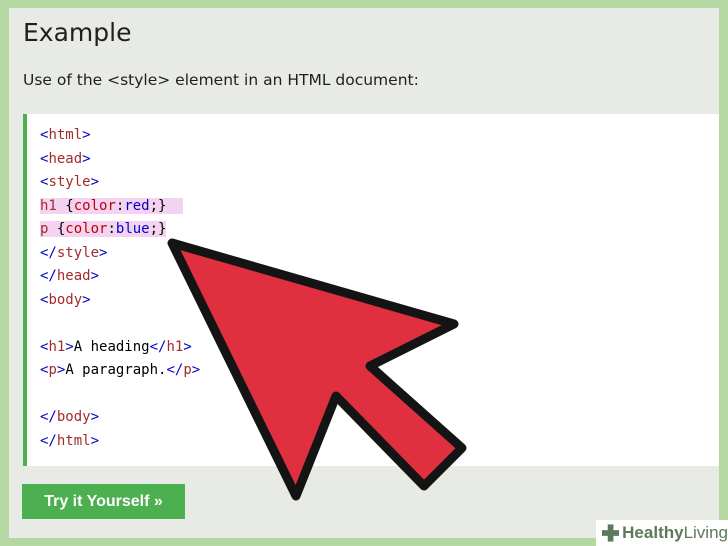 The height and width of the screenshot is (546, 728). What do you see at coordinates (111, 346) in the screenshot?
I see `code-token: A heading` at bounding box center [111, 346].